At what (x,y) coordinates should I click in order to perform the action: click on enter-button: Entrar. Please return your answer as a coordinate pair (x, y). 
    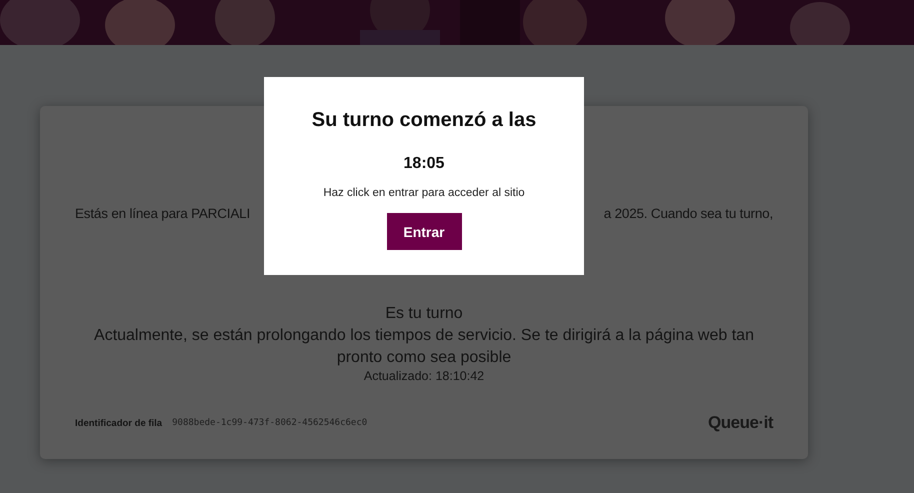
    Looking at the image, I should click on (424, 231).